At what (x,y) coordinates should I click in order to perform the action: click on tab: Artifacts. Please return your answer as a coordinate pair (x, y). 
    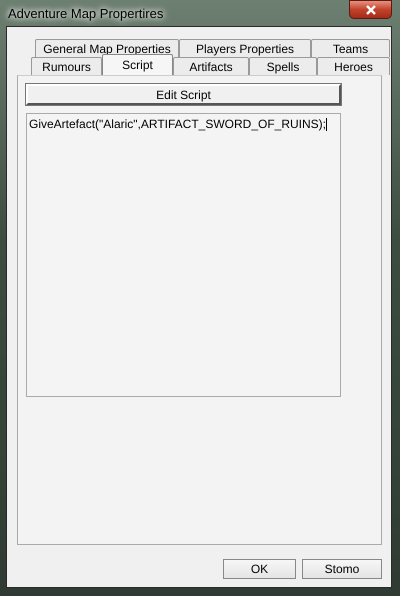
    Looking at the image, I should click on (211, 66).